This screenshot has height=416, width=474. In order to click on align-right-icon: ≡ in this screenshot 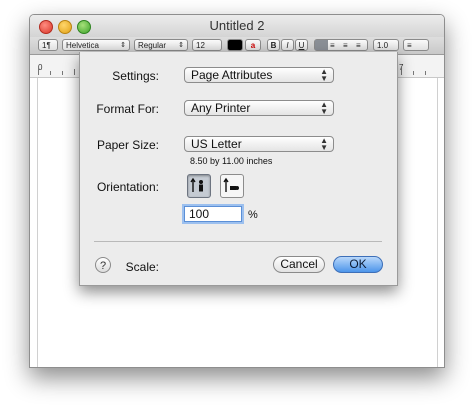, I will do `click(358, 46)`.